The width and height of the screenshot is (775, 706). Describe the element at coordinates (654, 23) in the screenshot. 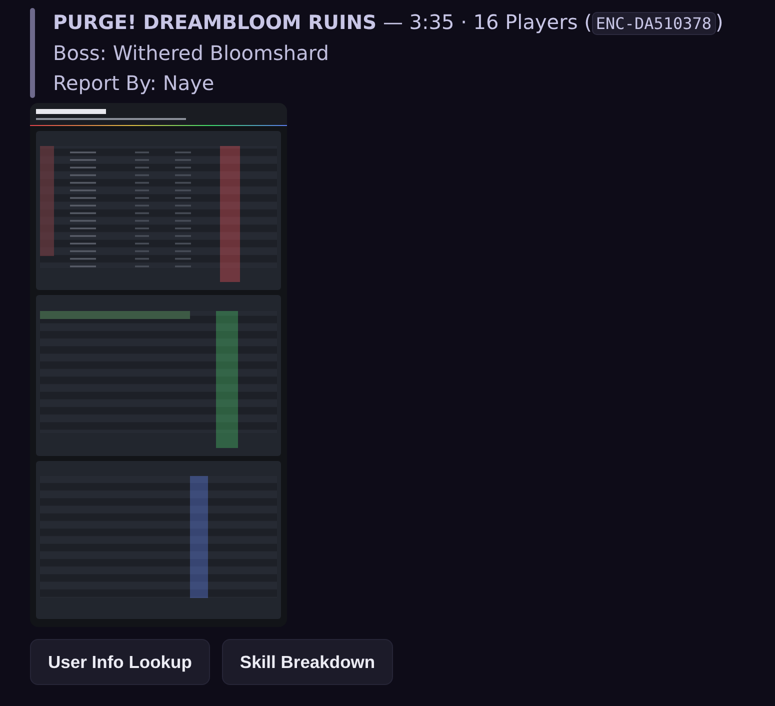

I see `encounter-code: ENC-DA510378` at that location.